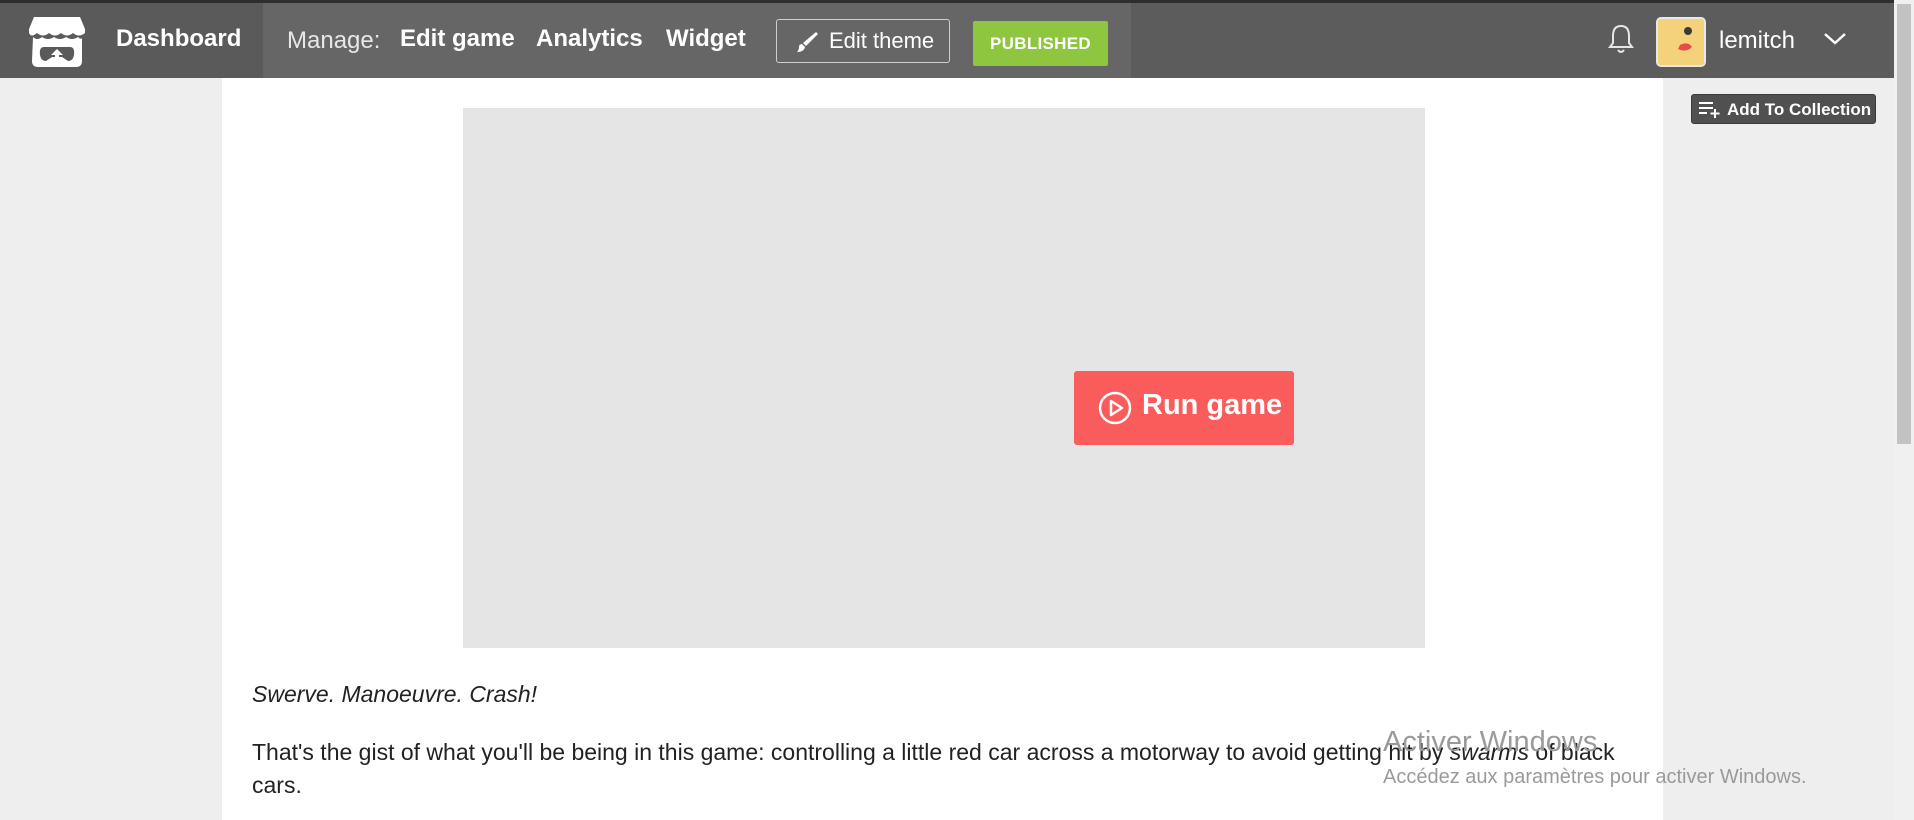  I want to click on manage-label: Manage:, so click(334, 40).